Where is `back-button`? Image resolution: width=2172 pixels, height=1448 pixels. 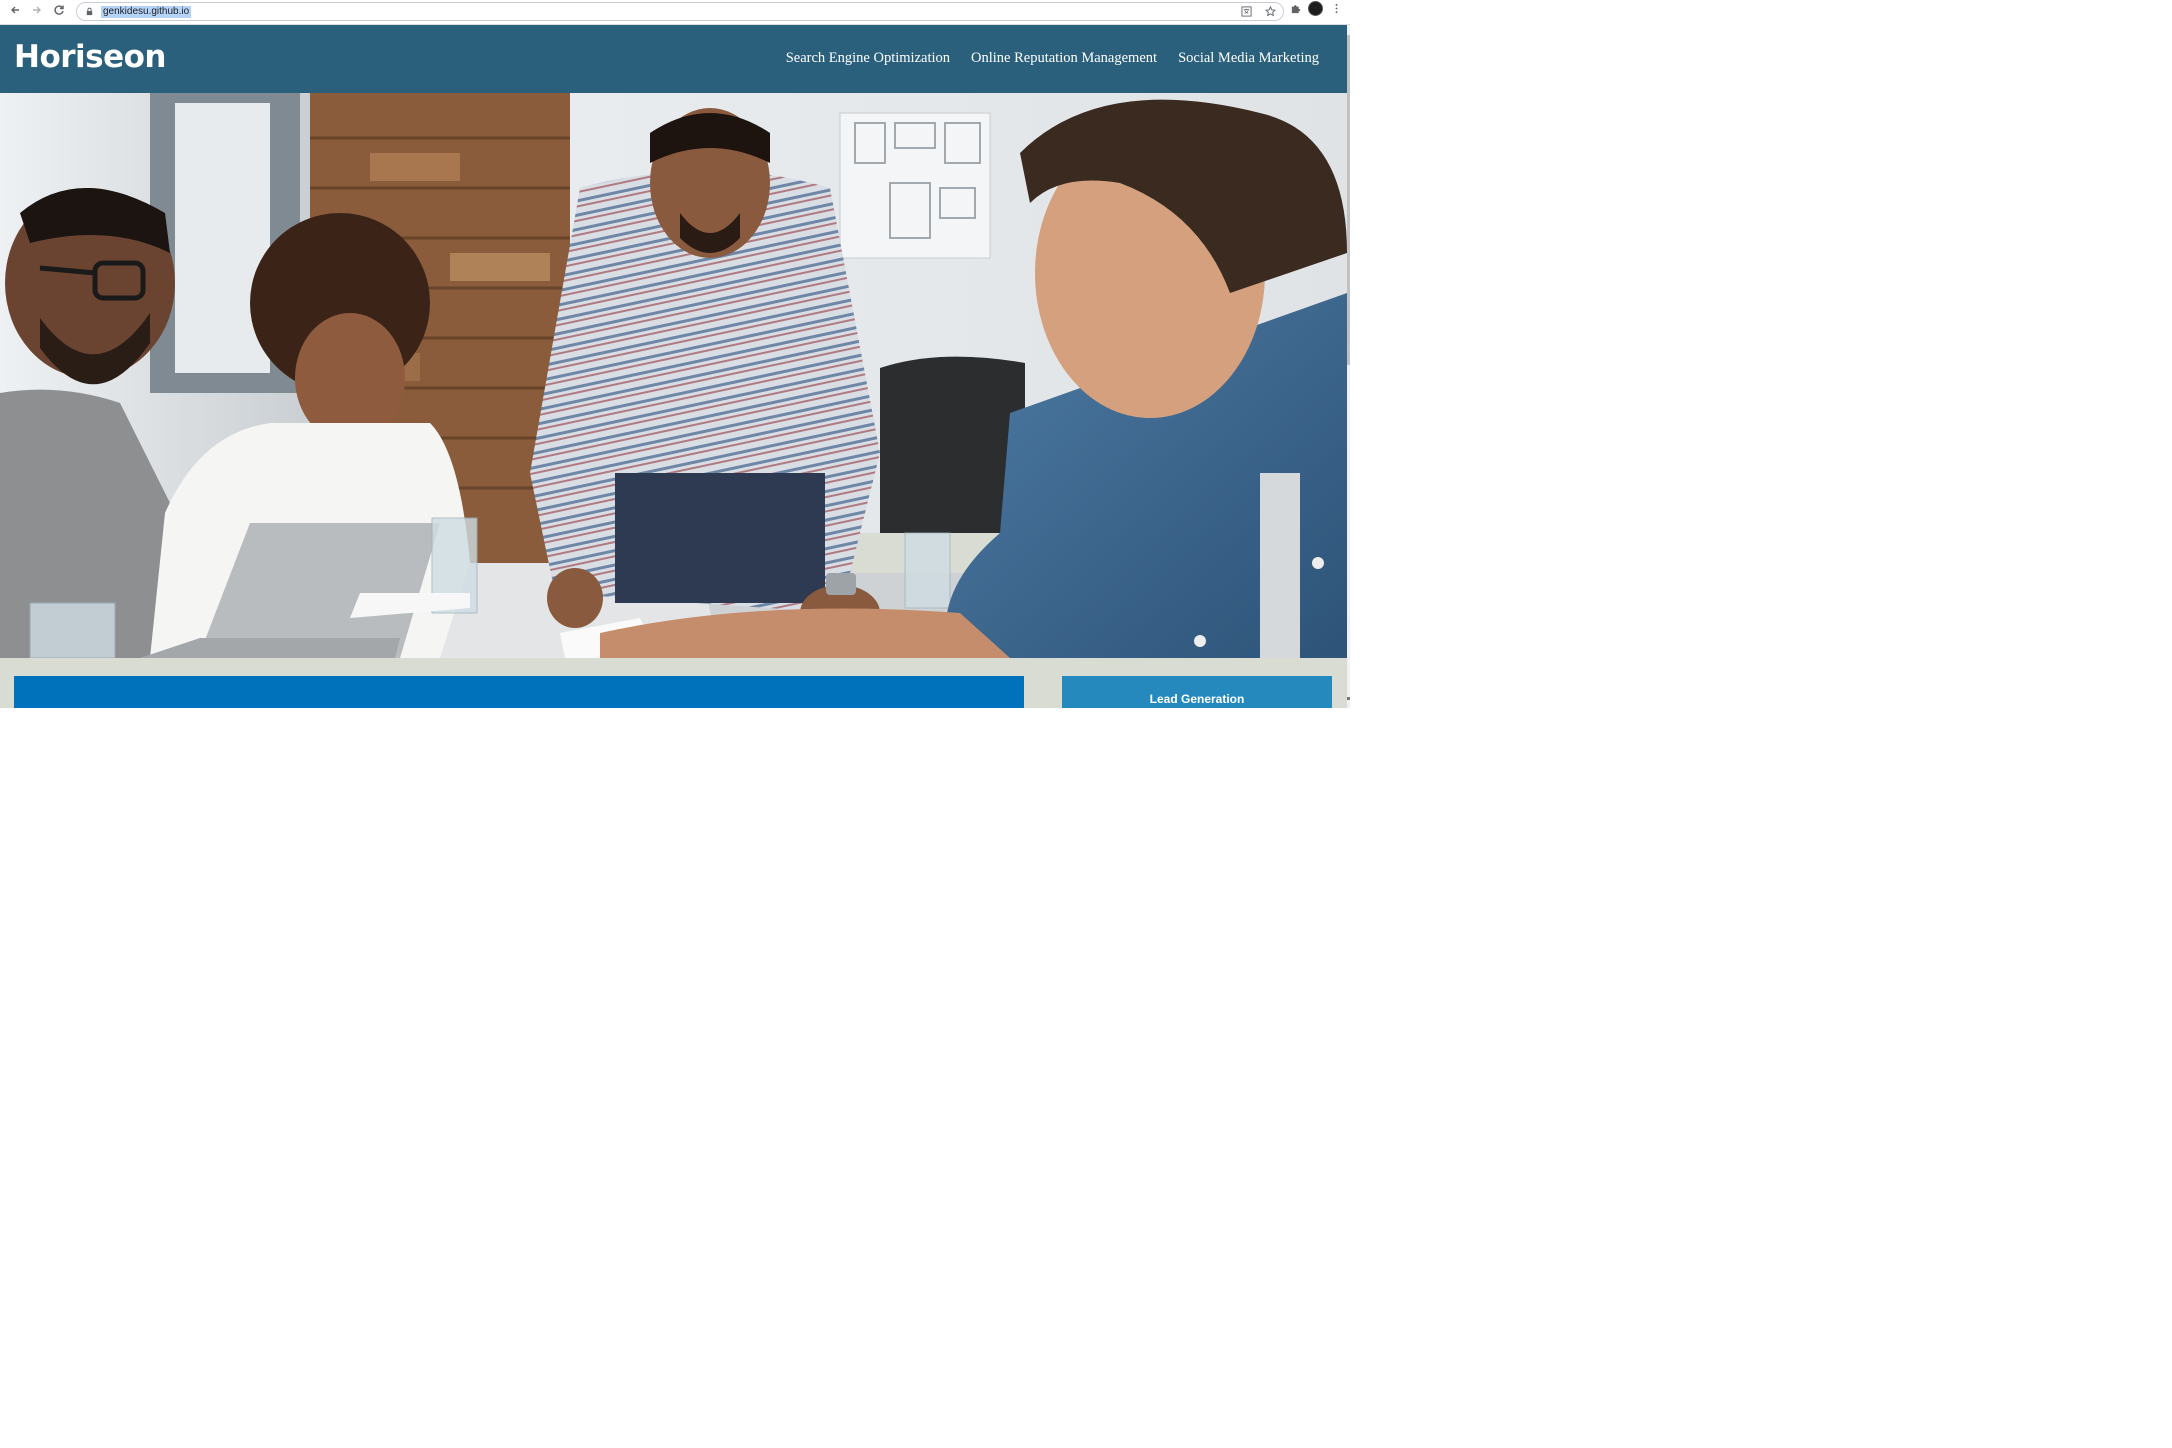
back-button is located at coordinates (15, 12).